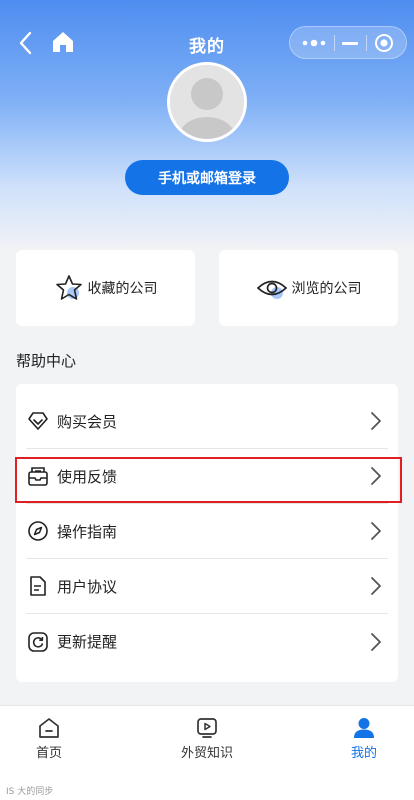 The image size is (414, 800). I want to click on document-icon, so click(38, 586).